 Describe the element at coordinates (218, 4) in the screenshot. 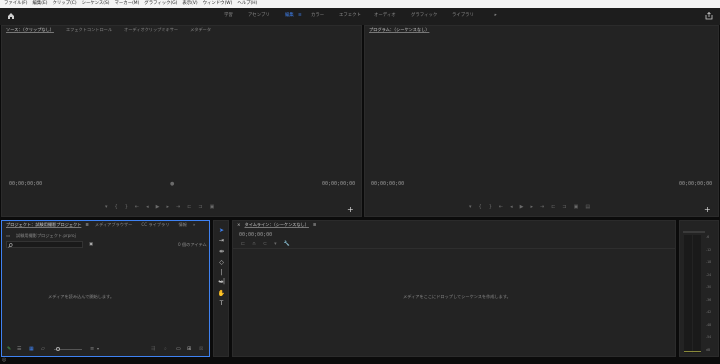

I see `menu-window: ウィンドウ(W)` at that location.